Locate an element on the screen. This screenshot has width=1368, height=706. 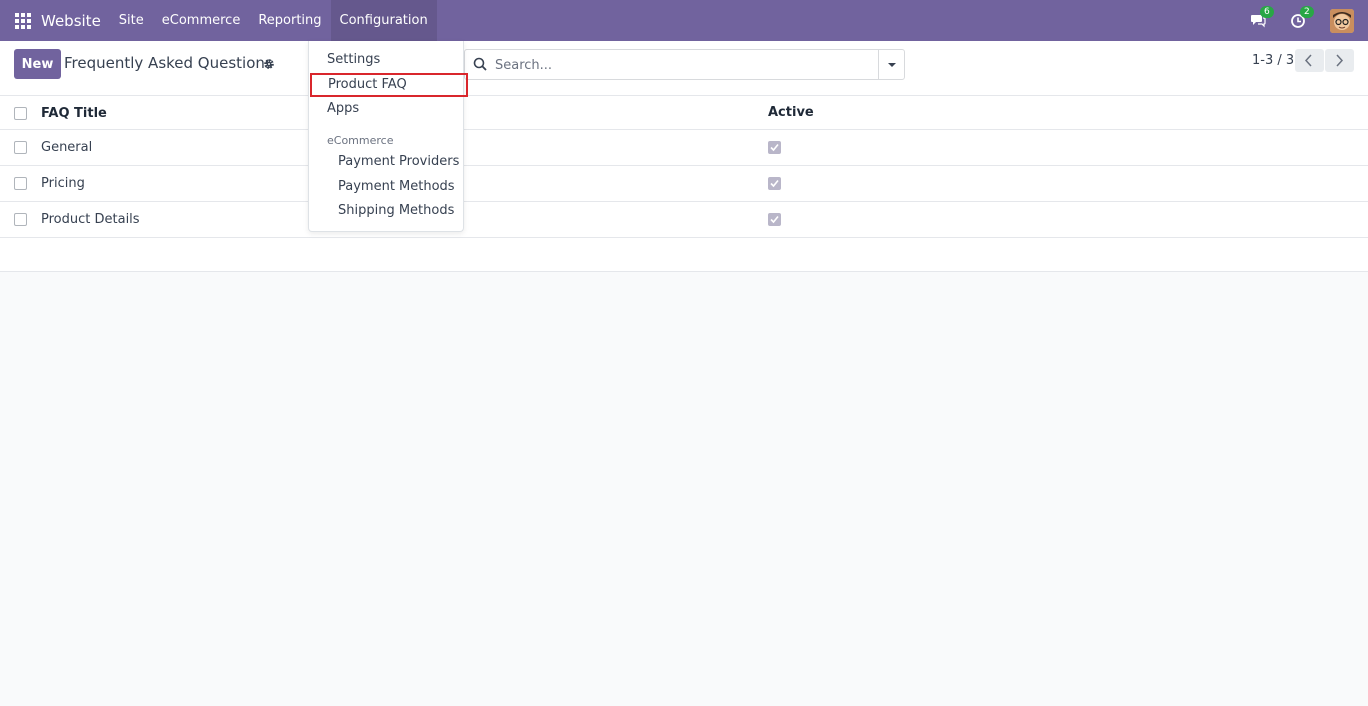
user-avatar is located at coordinates (1342, 20).